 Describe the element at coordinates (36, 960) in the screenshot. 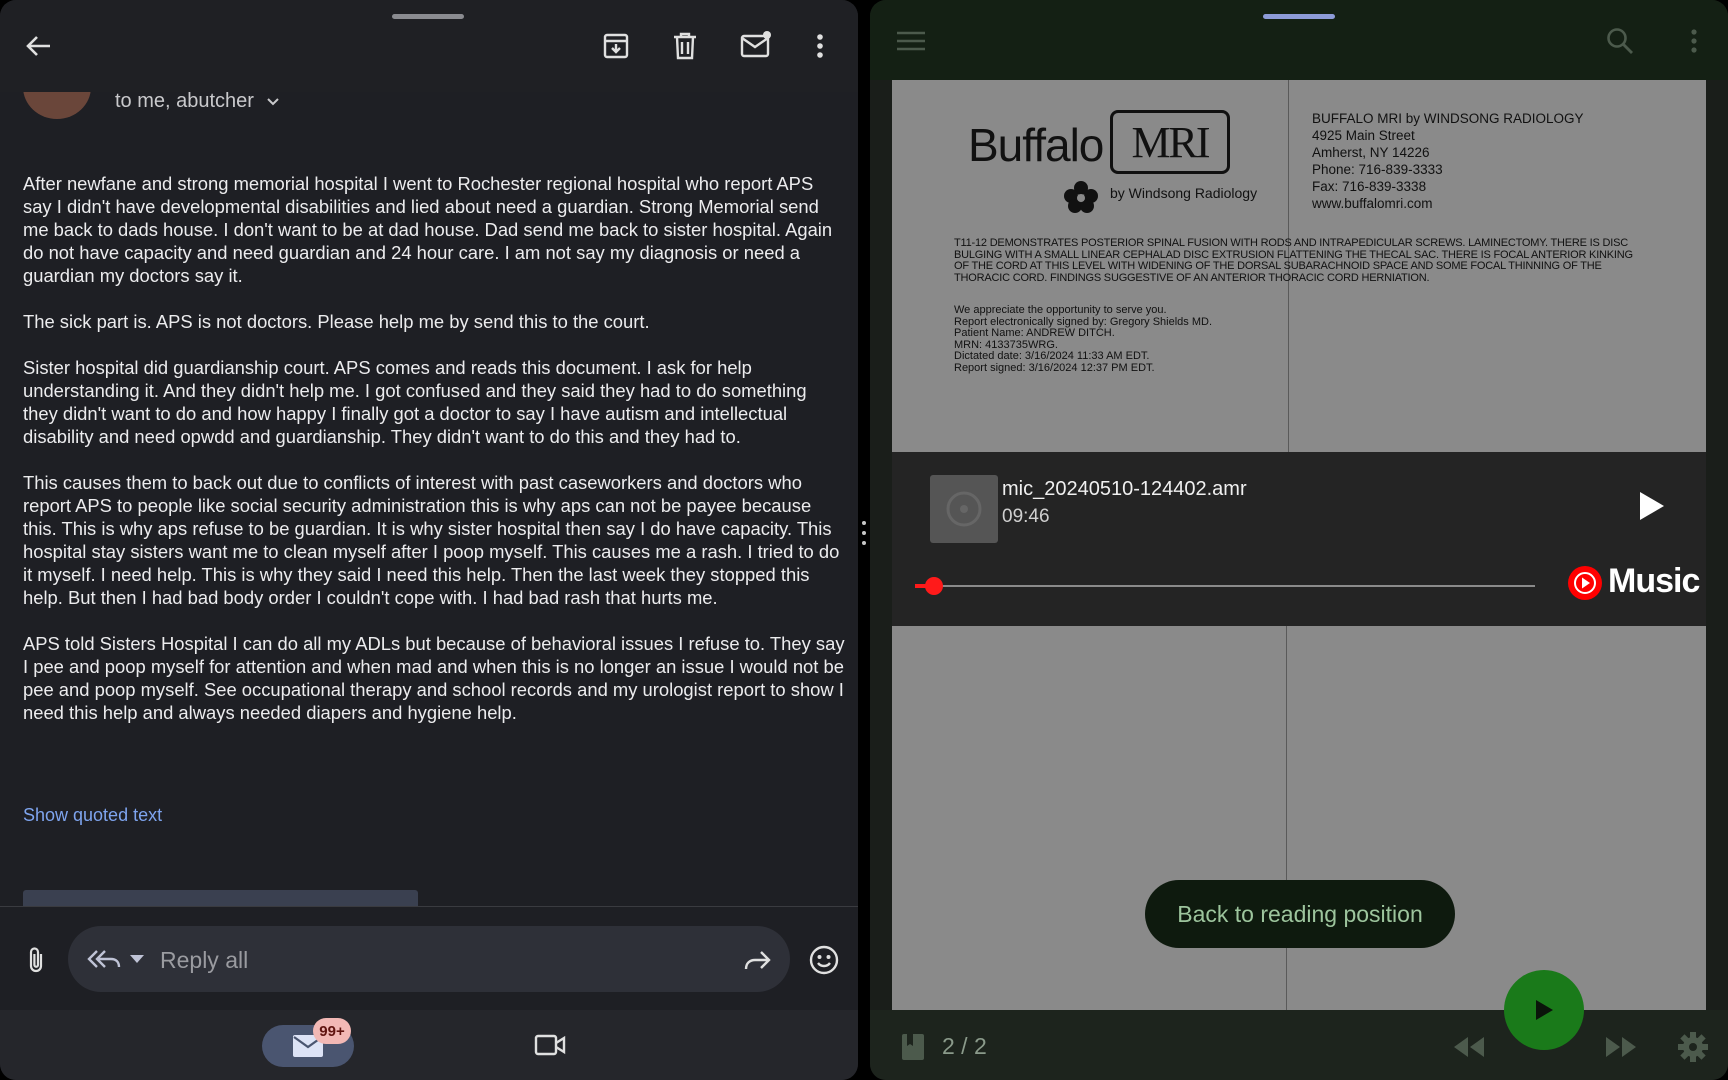

I see `attach-icon` at that location.